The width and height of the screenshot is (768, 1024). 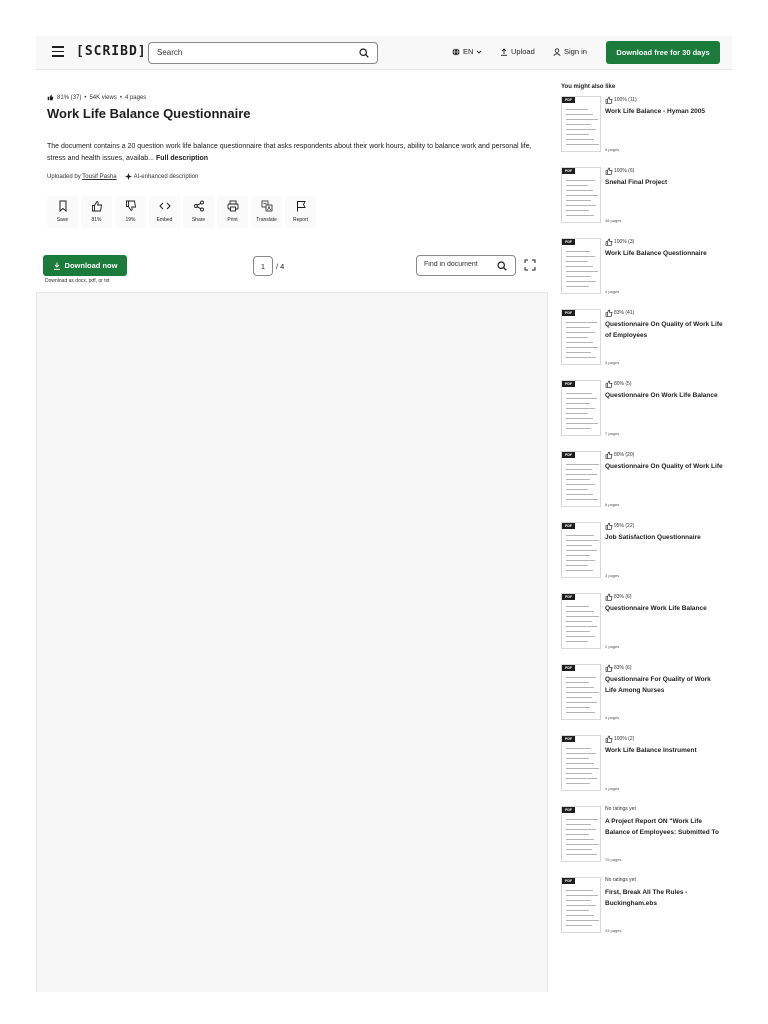 I want to click on pdf-badge: PDF, so click(x=568, y=810).